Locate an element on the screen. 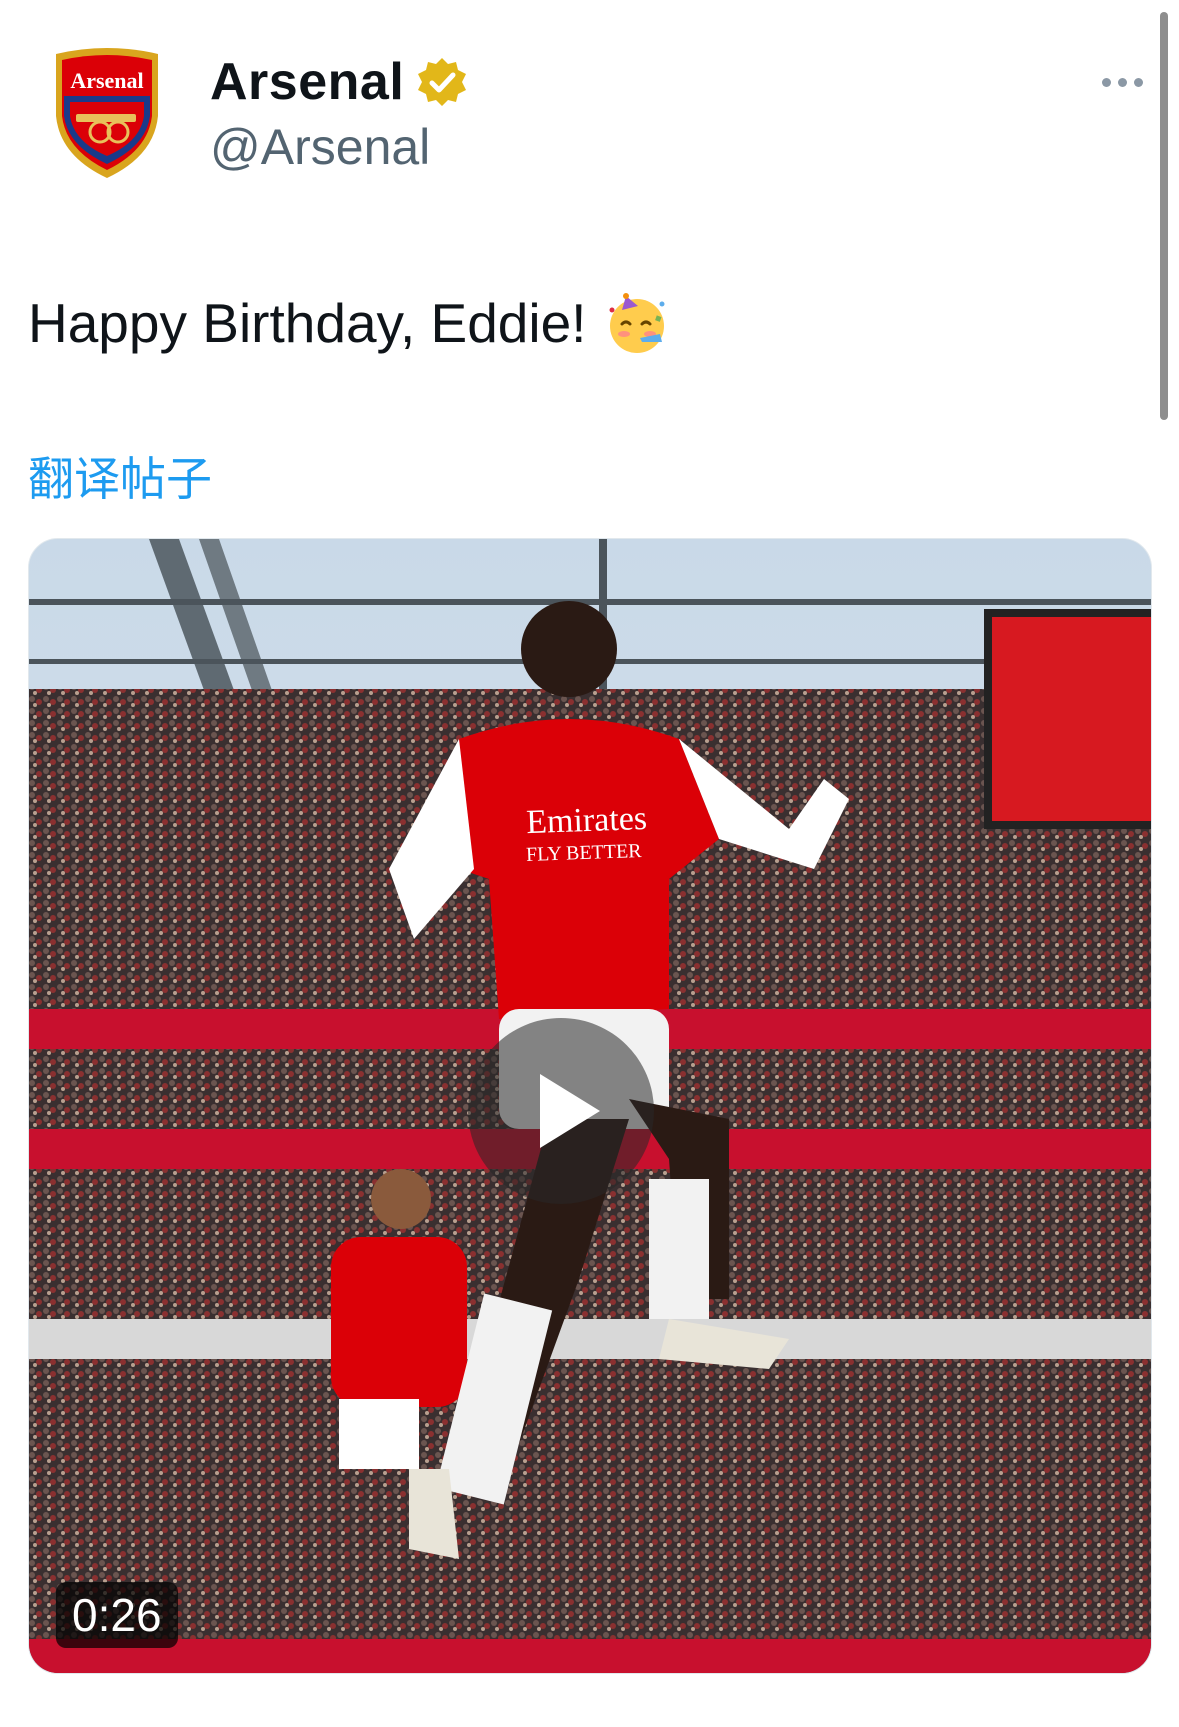 This screenshot has height=1727, width=1179. play-button is located at coordinates (561, 1111).